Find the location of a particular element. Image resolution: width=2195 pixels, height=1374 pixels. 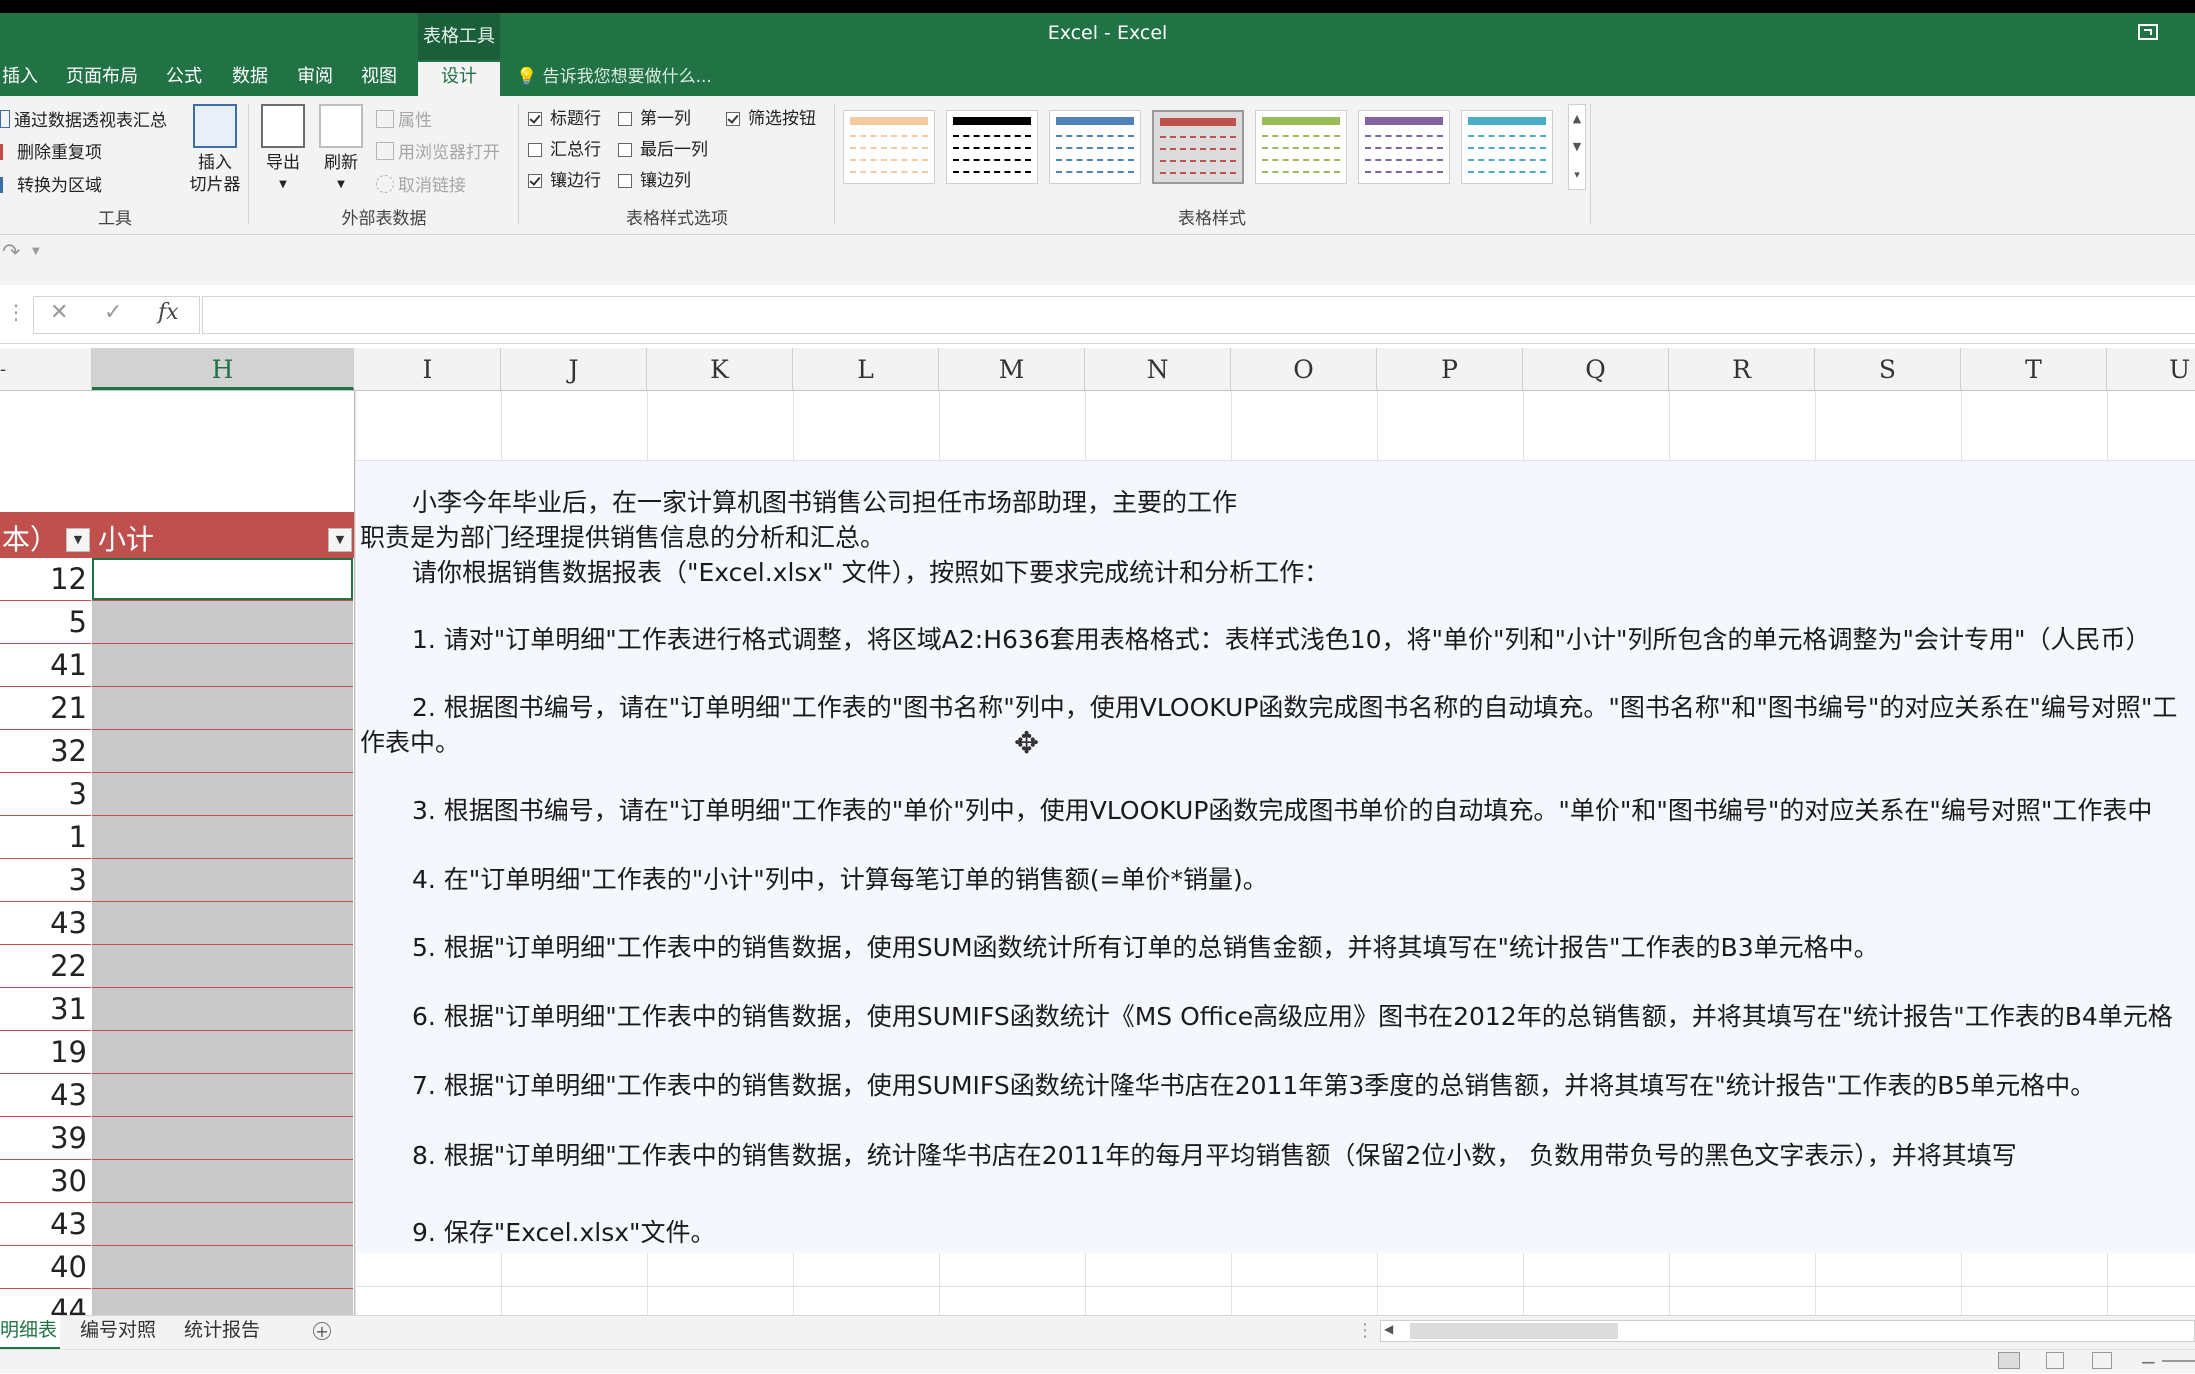

gallery-scroll-buttons: ▲ ▼ ▾ is located at coordinates (1577, 147).